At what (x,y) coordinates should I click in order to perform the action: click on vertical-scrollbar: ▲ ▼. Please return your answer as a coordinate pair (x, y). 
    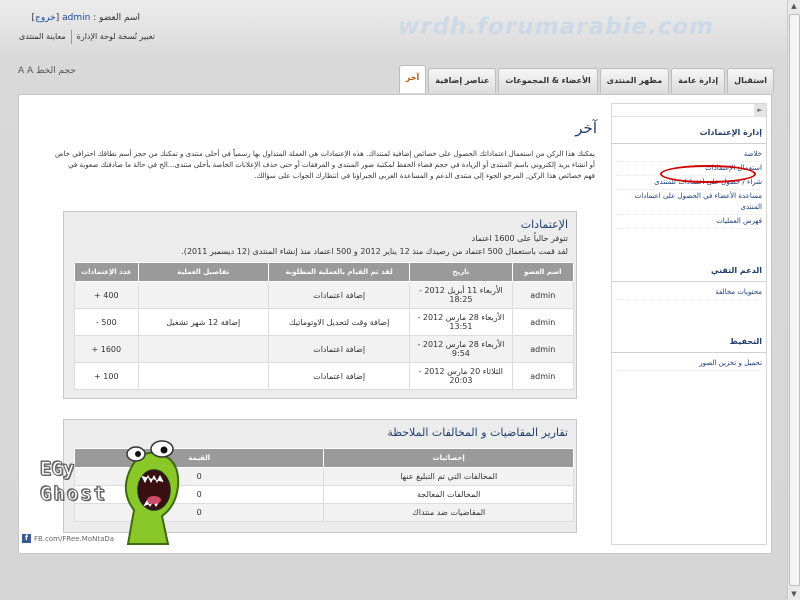
    Looking at the image, I should click on (793, 300).